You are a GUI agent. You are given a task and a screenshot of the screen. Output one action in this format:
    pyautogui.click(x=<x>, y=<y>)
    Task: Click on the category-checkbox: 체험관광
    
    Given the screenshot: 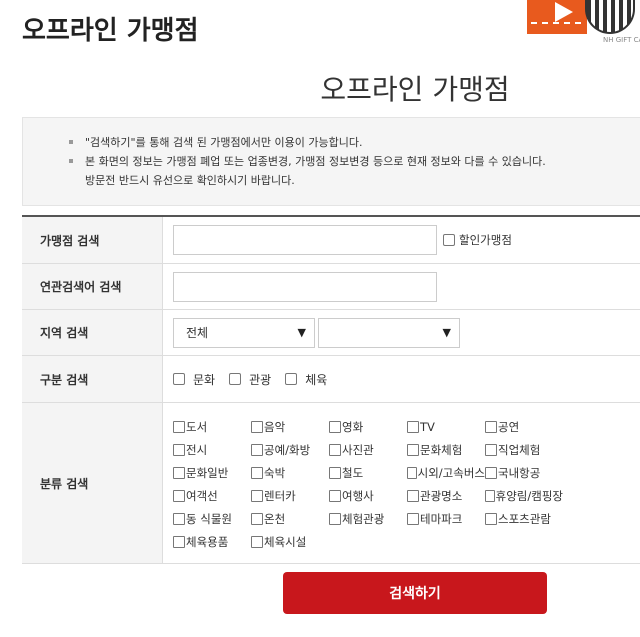 What is the action you would take?
    pyautogui.click(x=368, y=518)
    